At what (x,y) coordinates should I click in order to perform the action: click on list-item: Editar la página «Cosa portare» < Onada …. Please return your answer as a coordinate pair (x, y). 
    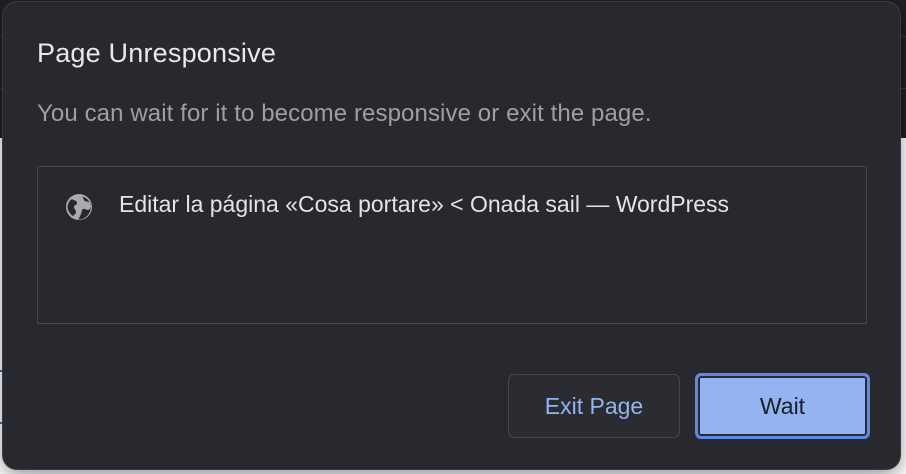
    Looking at the image, I should click on (452, 205).